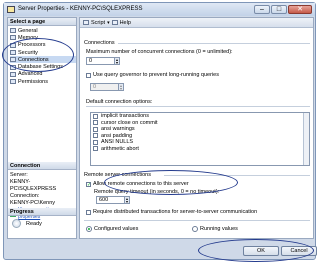 This screenshot has height=265, width=320. I want to click on window-title: Server Properties - KENNY-PC\SQLEXPRESS, so click(80, 9).